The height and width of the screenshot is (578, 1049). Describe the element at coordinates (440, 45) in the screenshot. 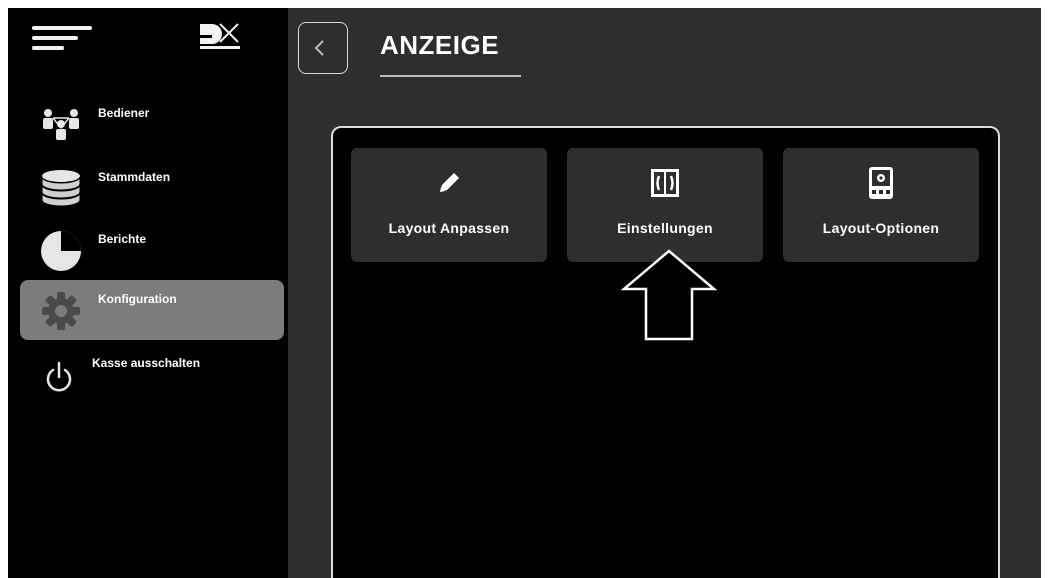

I see `page-title: ANZEIGE` at that location.